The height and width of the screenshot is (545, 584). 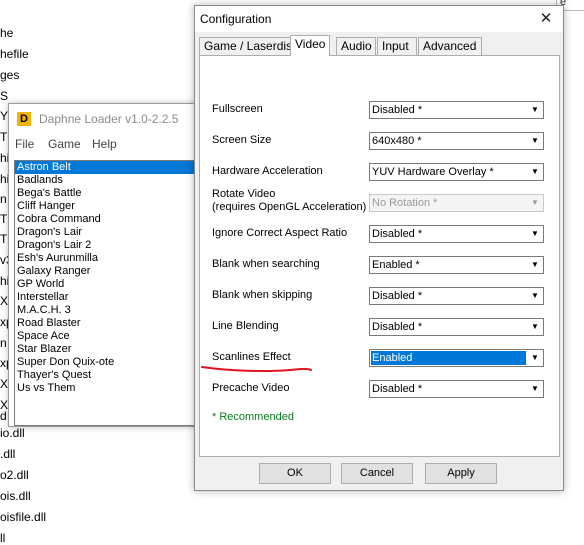 I want to click on config-titlebar: Configuration ✕, so click(x=379, y=19).